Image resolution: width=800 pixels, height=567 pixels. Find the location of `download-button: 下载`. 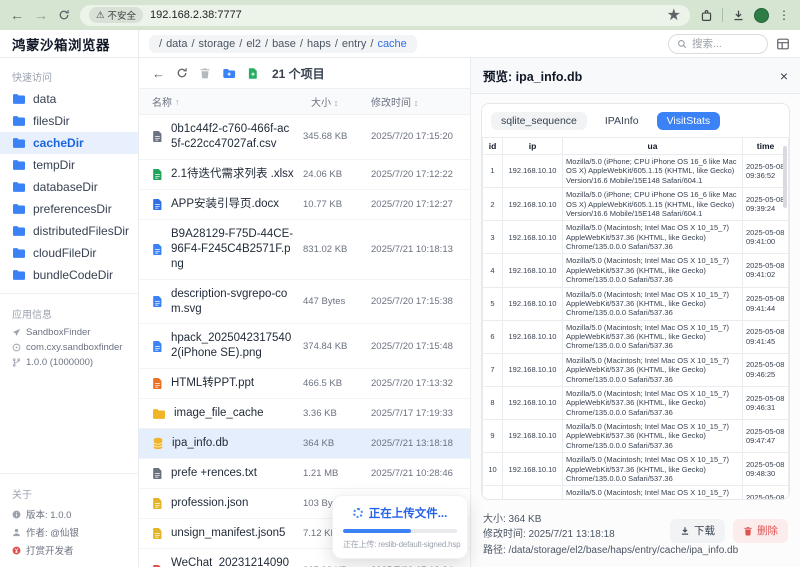

download-button: 下载 is located at coordinates (697, 530).